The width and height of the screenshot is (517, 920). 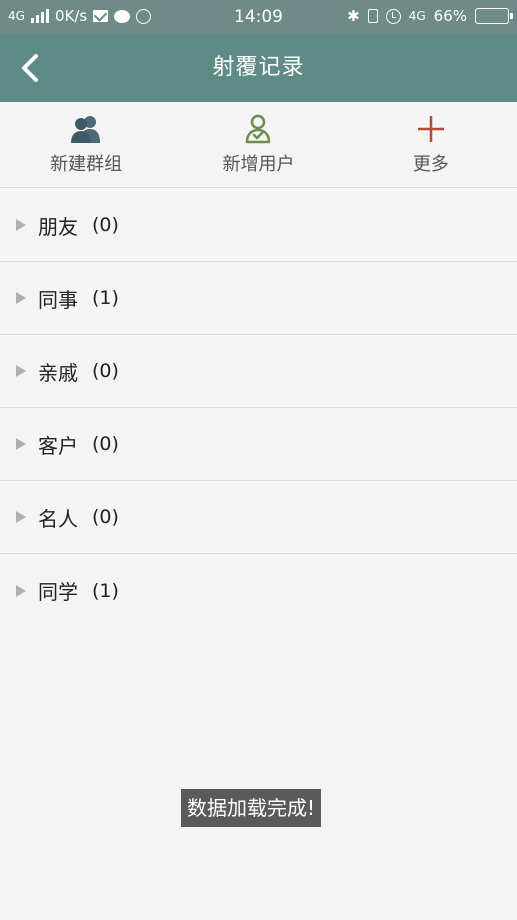 I want to click on group-row-colleagues: 同事 (1), so click(x=258, y=298).